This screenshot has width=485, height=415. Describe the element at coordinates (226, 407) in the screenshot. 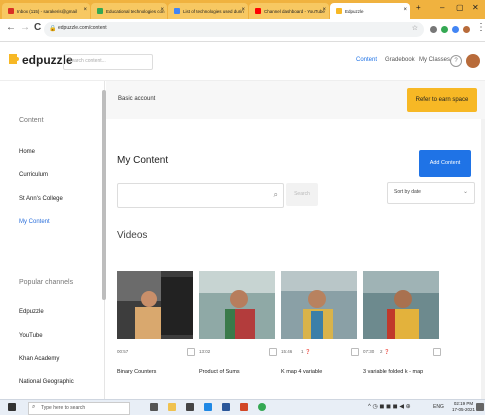

I see `word-icon` at that location.